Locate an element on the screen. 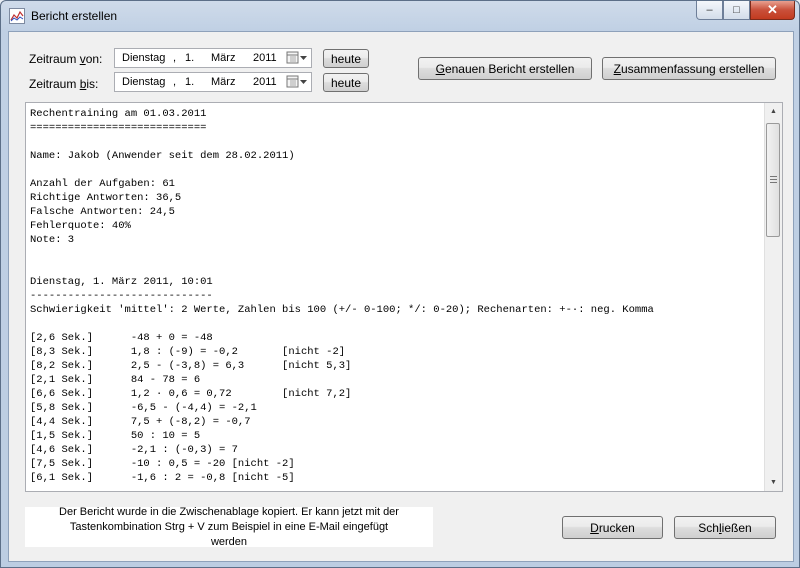 The width and height of the screenshot is (800, 568). window-title: Bericht erstellen is located at coordinates (74, 16).